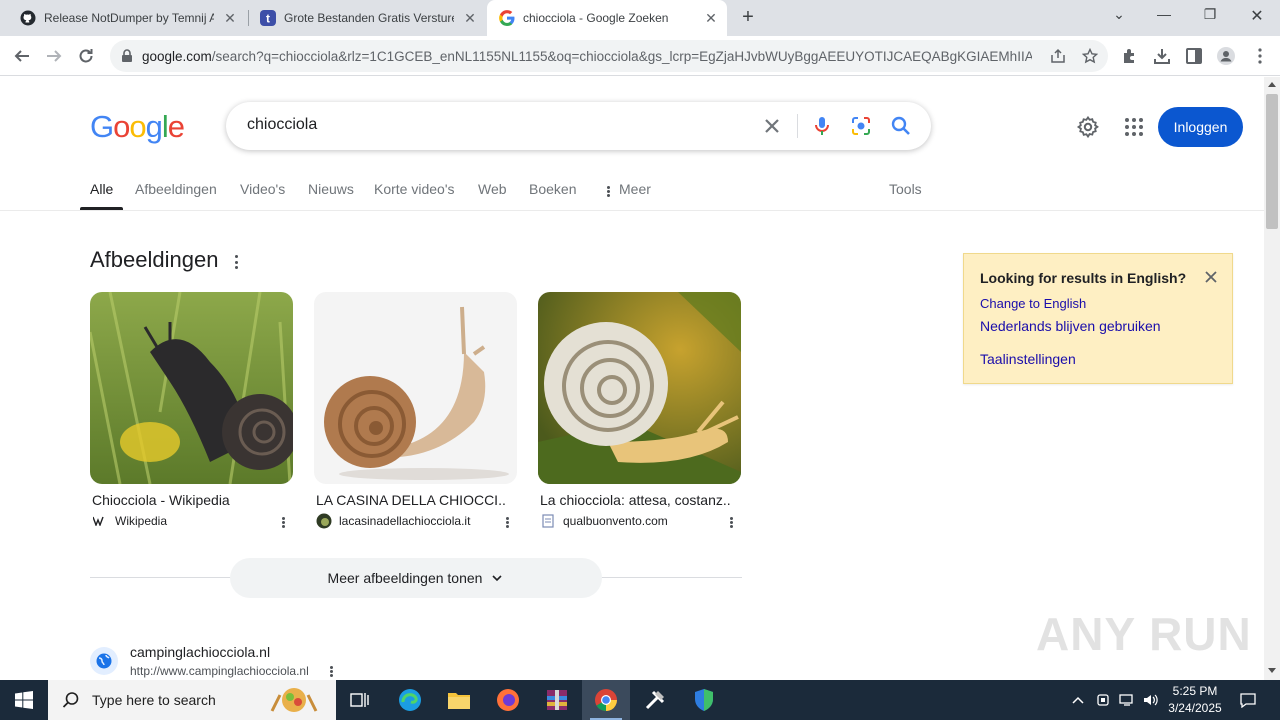  Describe the element at coordinates (1028, 359) in the screenshot. I see `language-settings-link: Taalinstellingen` at that location.